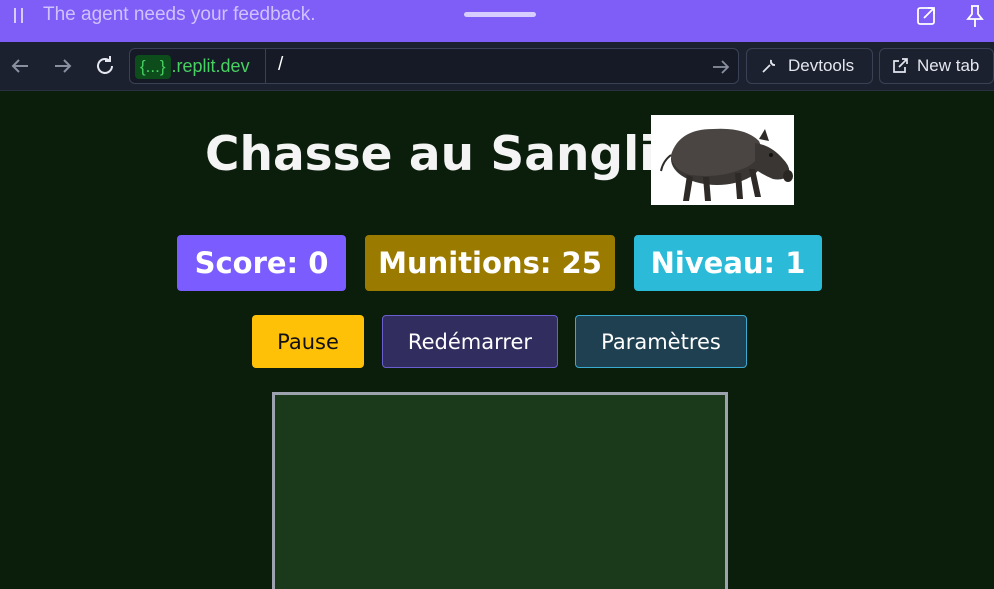 Image resolution: width=994 pixels, height=589 pixels. I want to click on external-link-icon, so click(900, 65).